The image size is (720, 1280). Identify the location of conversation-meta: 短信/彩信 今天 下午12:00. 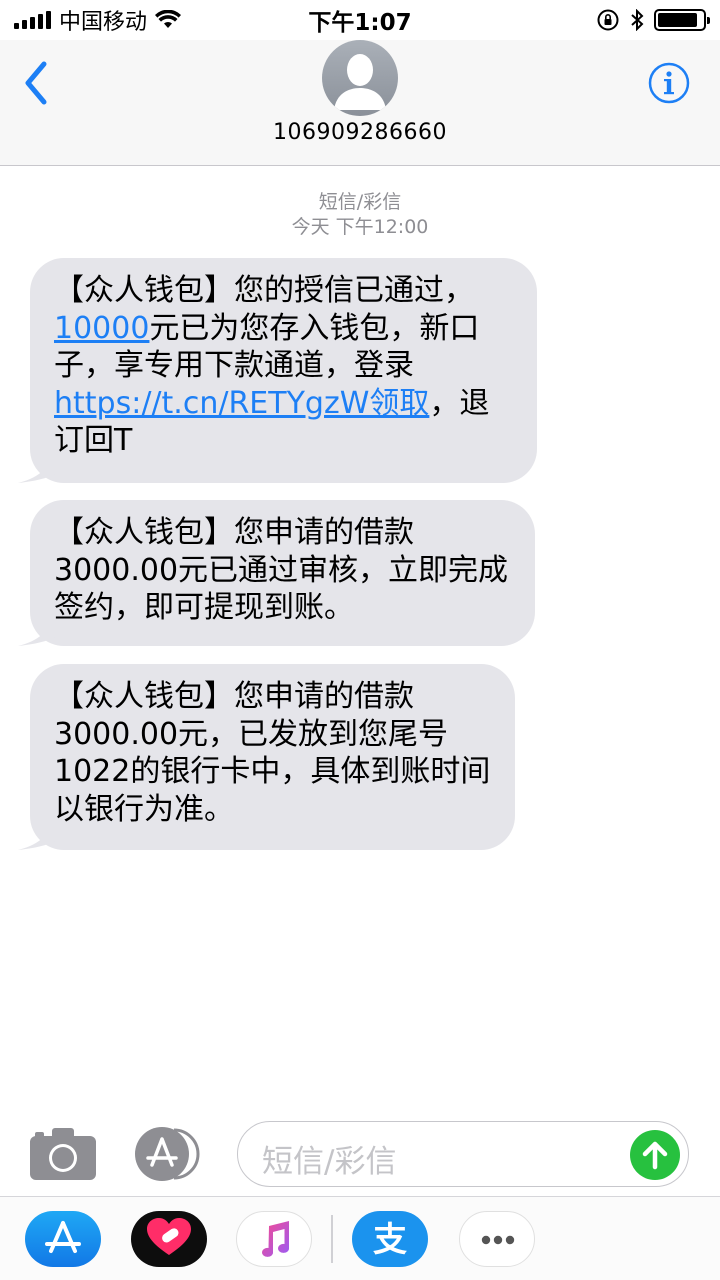
(360, 215).